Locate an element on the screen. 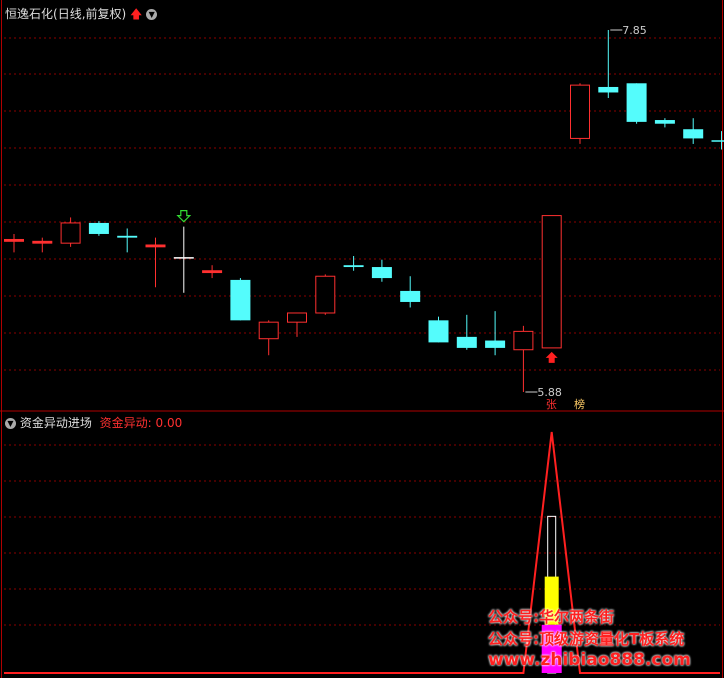 Image resolution: width=724 pixels, height=678 pixels. chart-mode: (日线,前复权) is located at coordinates (90, 14).